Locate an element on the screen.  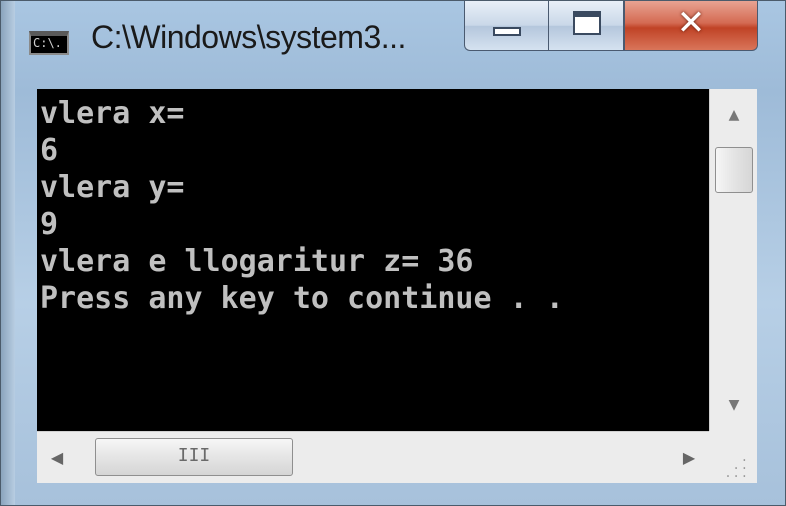
console-line: vlera e llogaritur z= 36 is located at coordinates (257, 261).